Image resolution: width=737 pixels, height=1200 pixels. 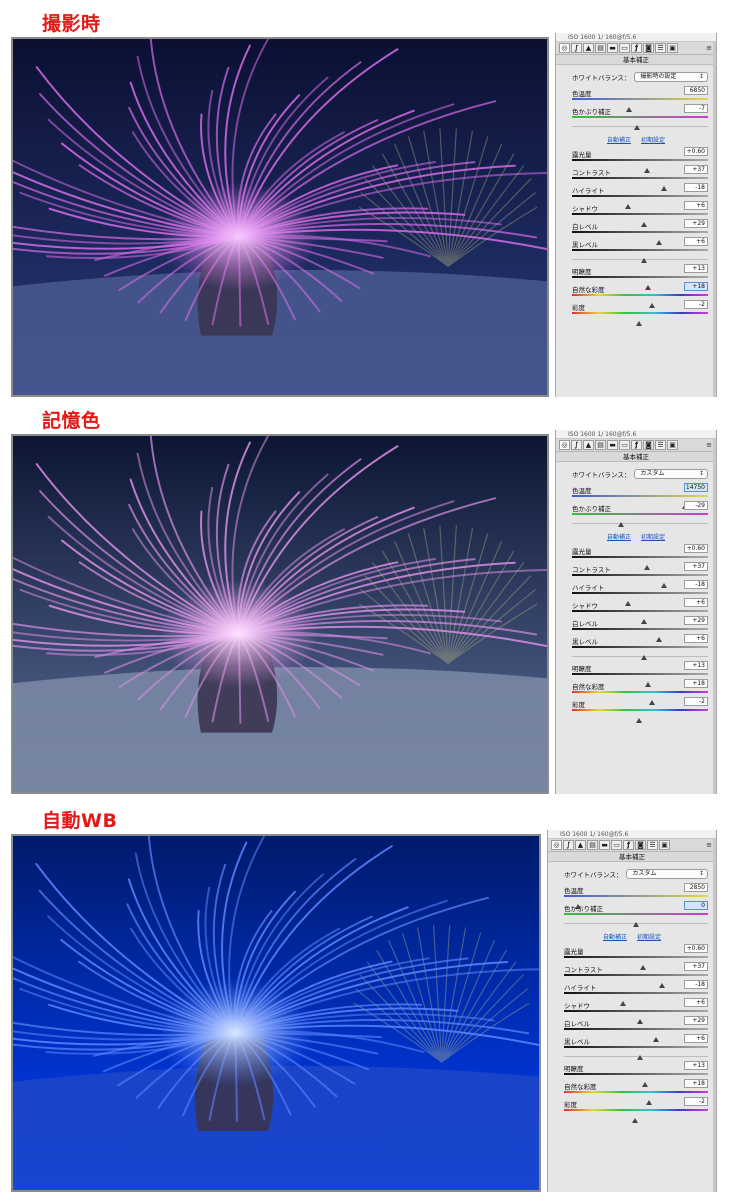 I want to click on curve-icon: ∫, so click(x=576, y=445).